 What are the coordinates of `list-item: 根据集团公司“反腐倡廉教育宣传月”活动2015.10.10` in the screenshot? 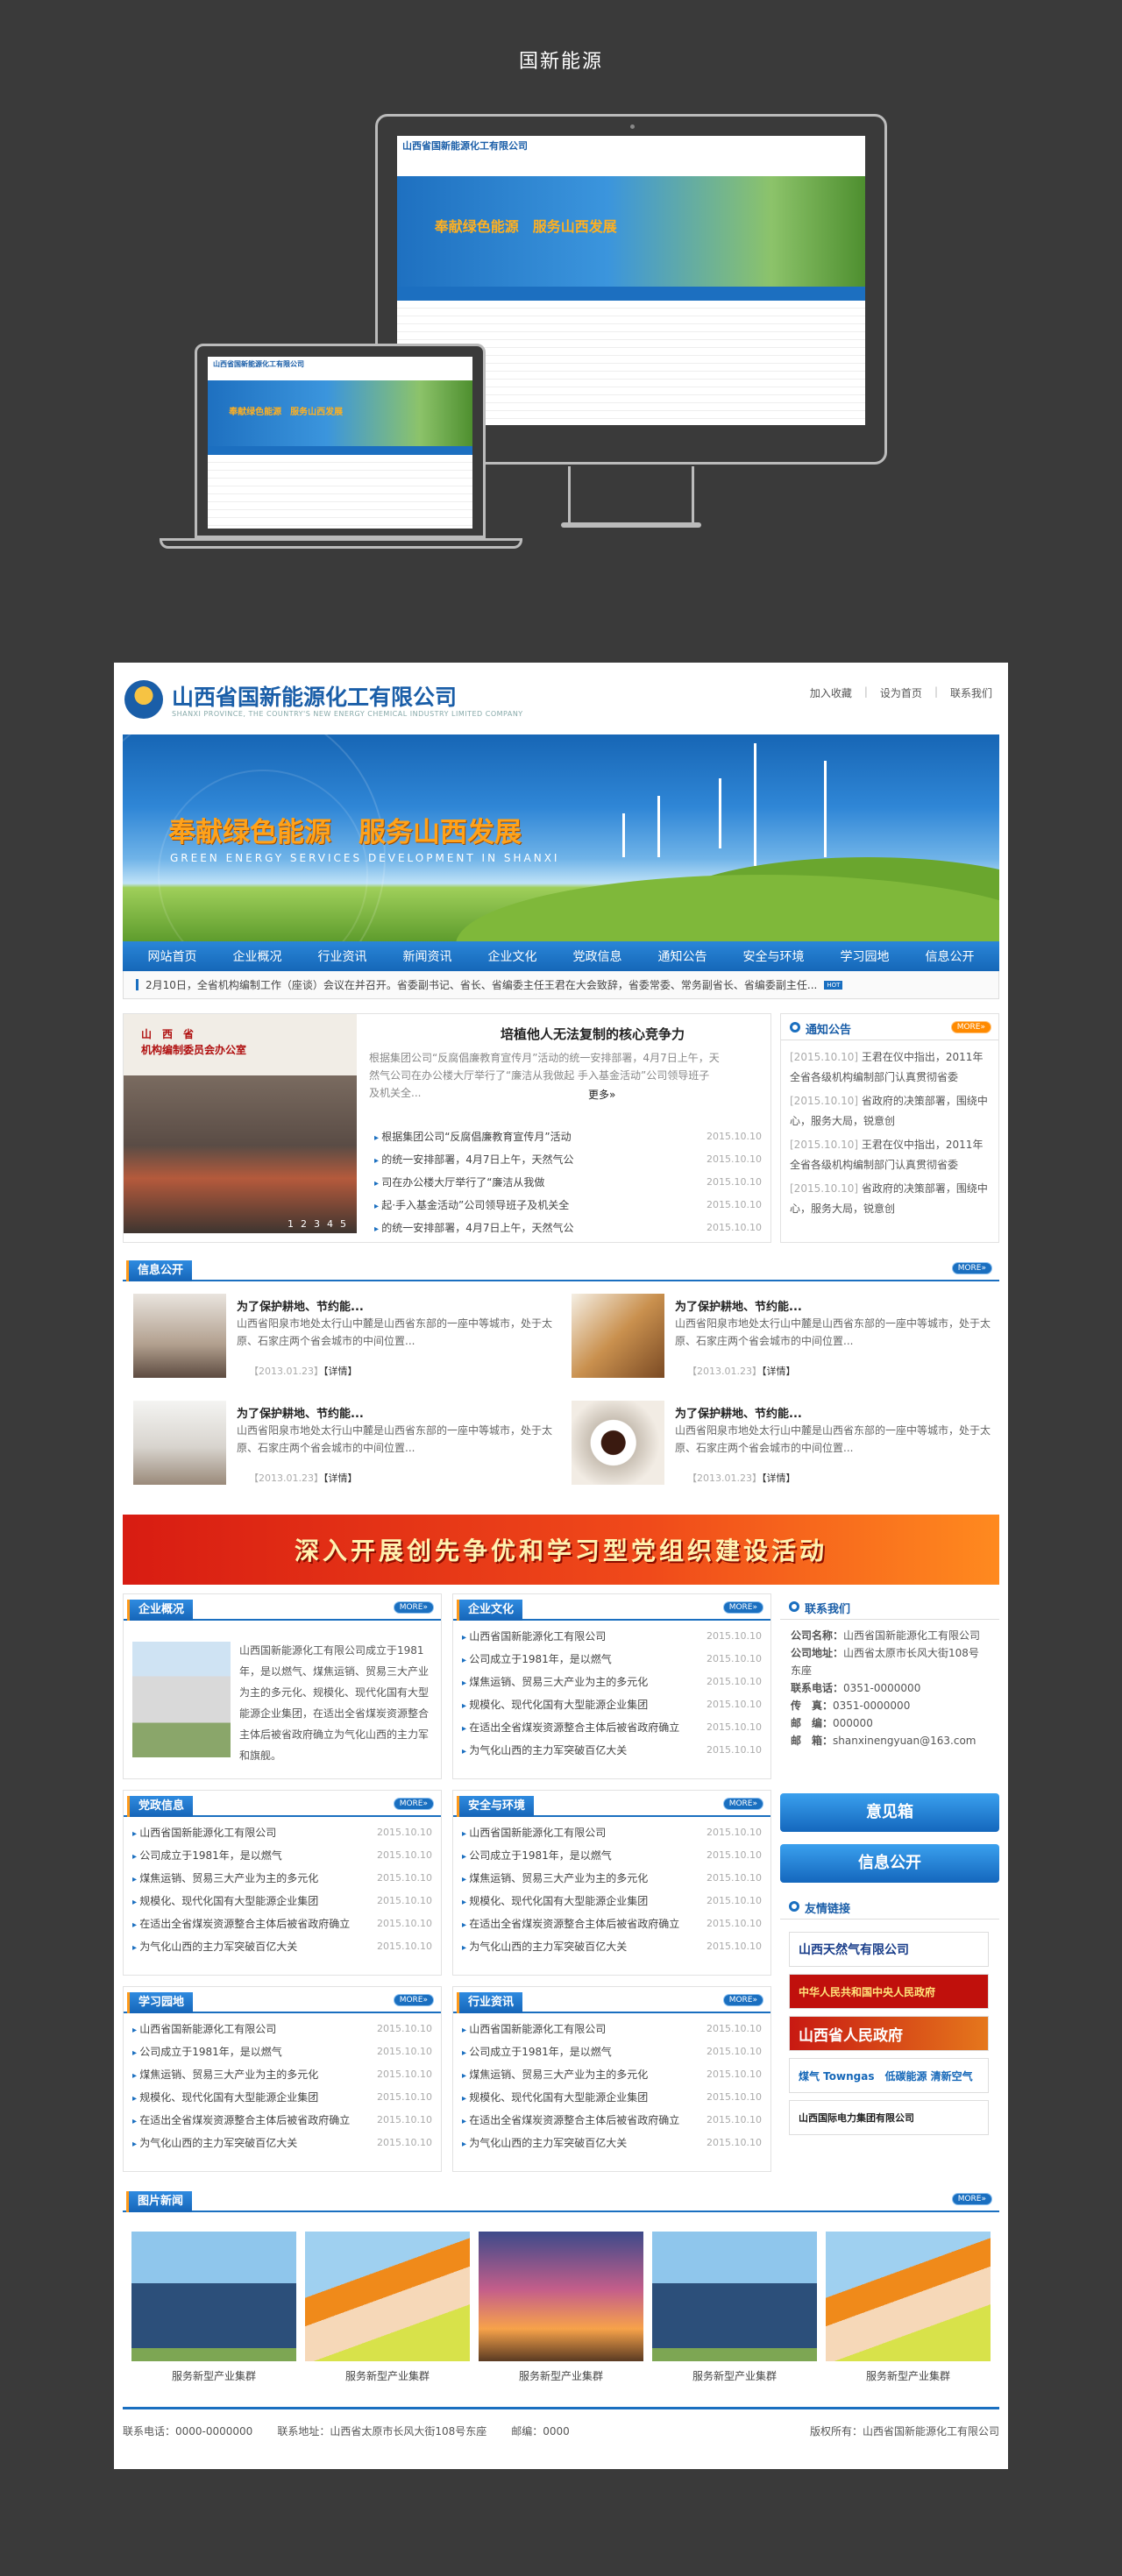 It's located at (568, 1137).